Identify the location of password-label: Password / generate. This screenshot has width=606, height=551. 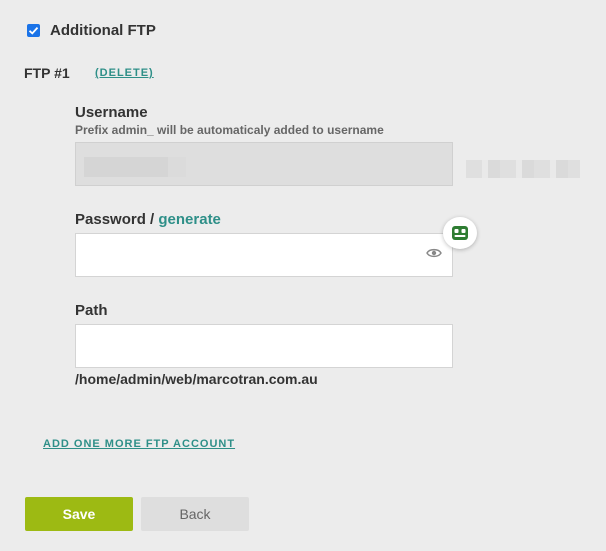
(148, 219).